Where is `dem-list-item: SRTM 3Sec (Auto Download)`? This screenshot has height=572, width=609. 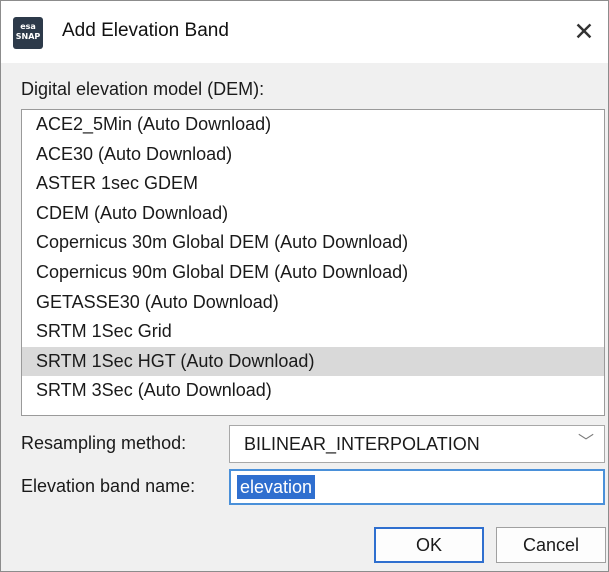 dem-list-item: SRTM 3Sec (Auto Download) is located at coordinates (313, 391).